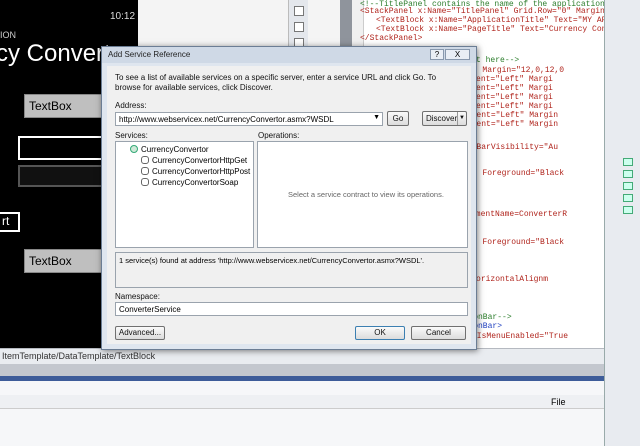  Describe the element at coordinates (169, 149) in the screenshot. I see `tree-node-service: CurrencyConvertor` at that location.